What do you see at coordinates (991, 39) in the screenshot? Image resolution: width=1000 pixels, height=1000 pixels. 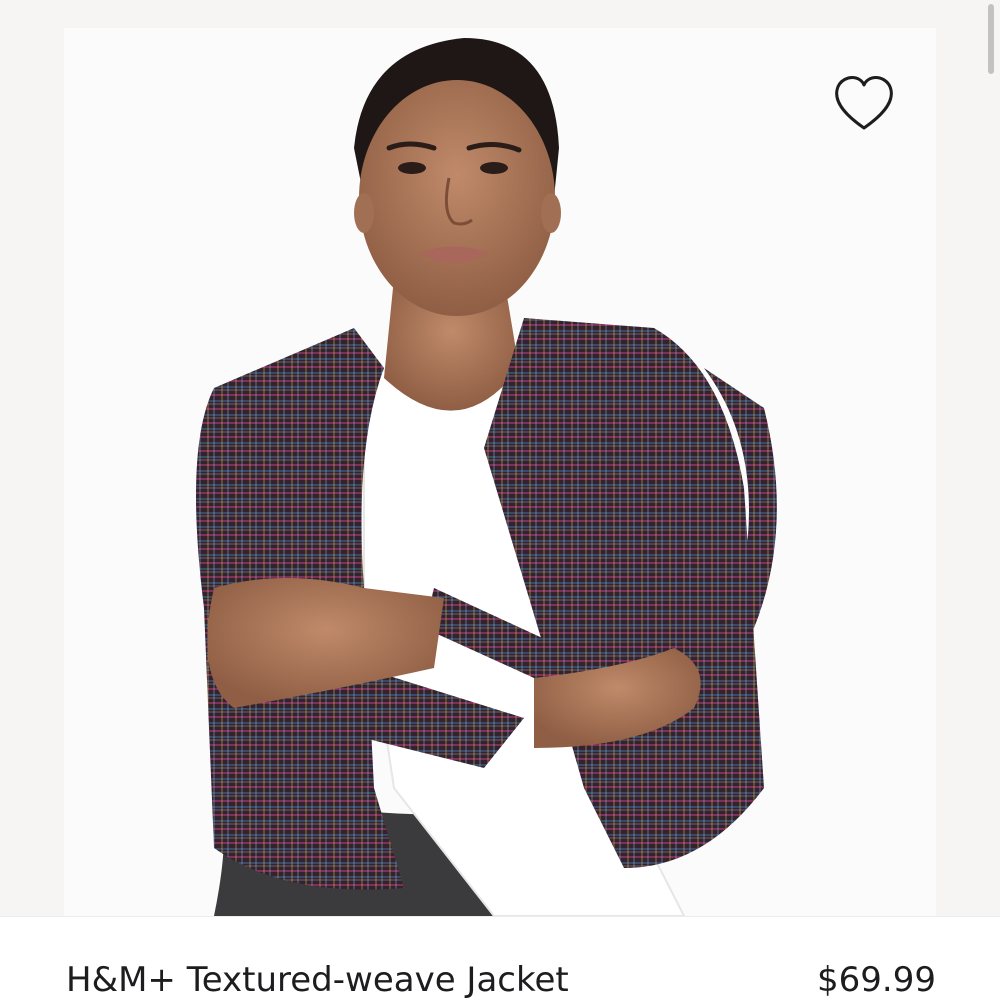 I see `scrollbar` at bounding box center [991, 39].